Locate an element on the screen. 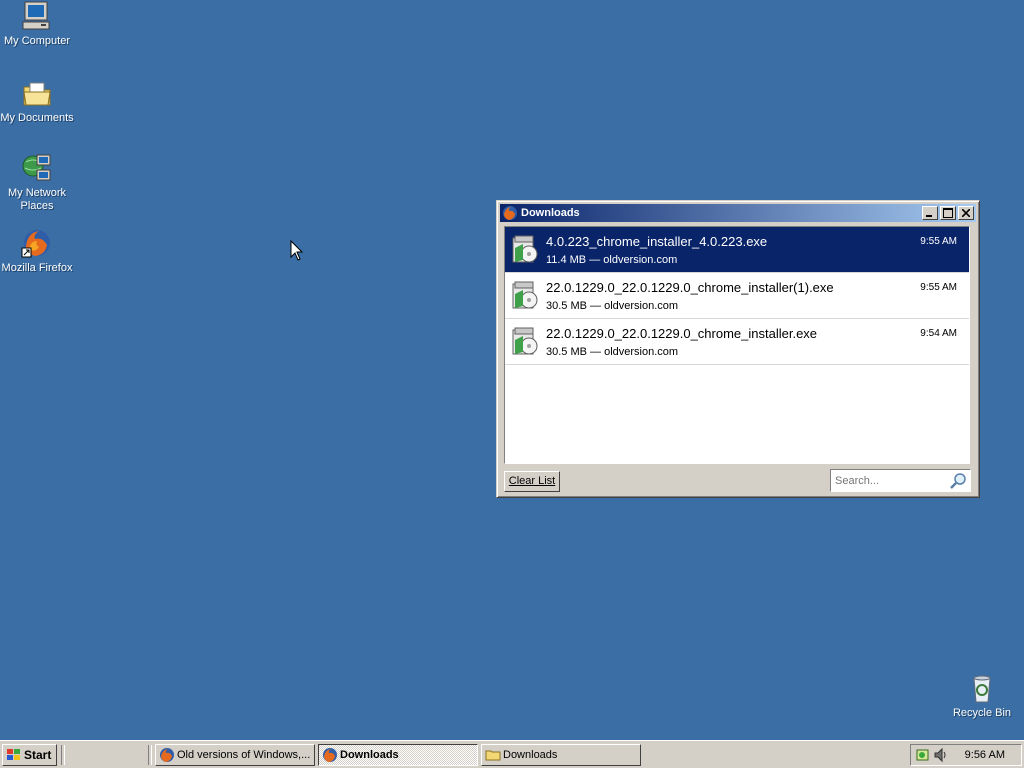 This screenshot has height=768, width=1024. desktop-icon-firefox: Mozilla Firefox is located at coordinates (37, 251).